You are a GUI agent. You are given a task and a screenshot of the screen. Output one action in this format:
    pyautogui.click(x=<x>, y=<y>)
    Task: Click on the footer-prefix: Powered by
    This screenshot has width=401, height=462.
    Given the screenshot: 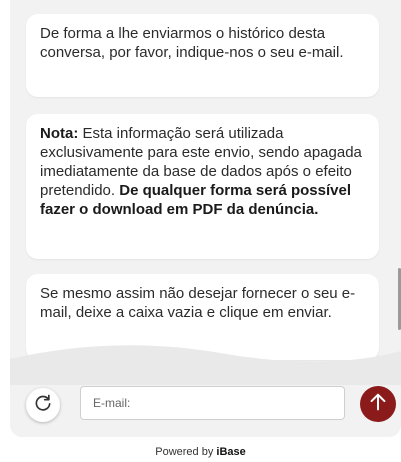 What is the action you would take?
    pyautogui.click(x=186, y=452)
    